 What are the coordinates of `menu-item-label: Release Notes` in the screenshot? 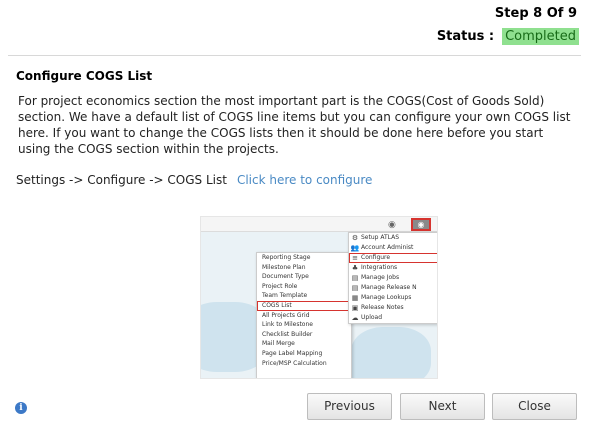 It's located at (382, 307).